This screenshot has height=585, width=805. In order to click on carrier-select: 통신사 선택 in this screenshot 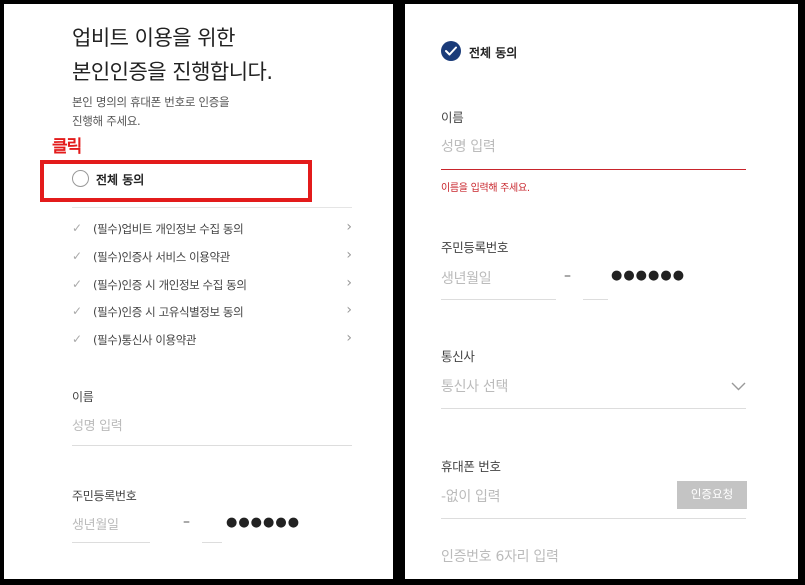, I will do `click(474, 386)`.